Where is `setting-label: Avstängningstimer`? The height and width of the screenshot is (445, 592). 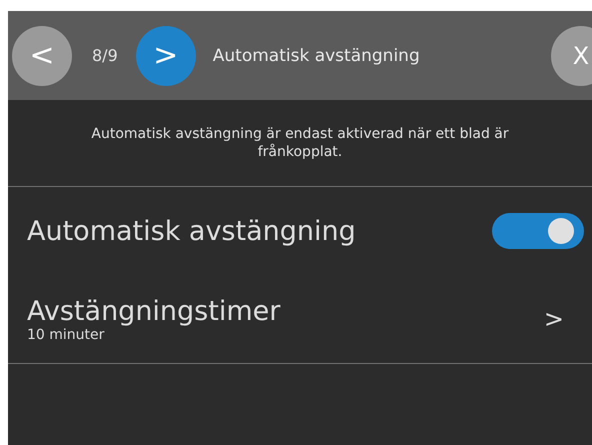
setting-label: Avstängningstimer is located at coordinates (153, 311).